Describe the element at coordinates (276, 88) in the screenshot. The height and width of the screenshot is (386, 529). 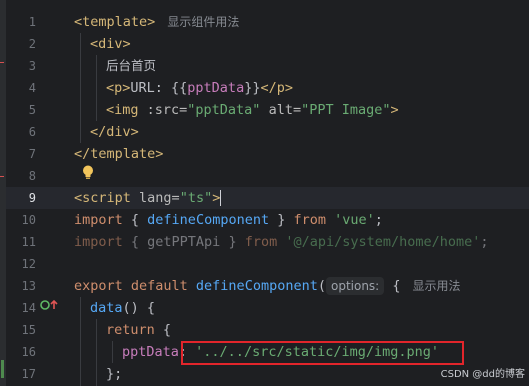
I see `p-close-tag: </p>` at that location.